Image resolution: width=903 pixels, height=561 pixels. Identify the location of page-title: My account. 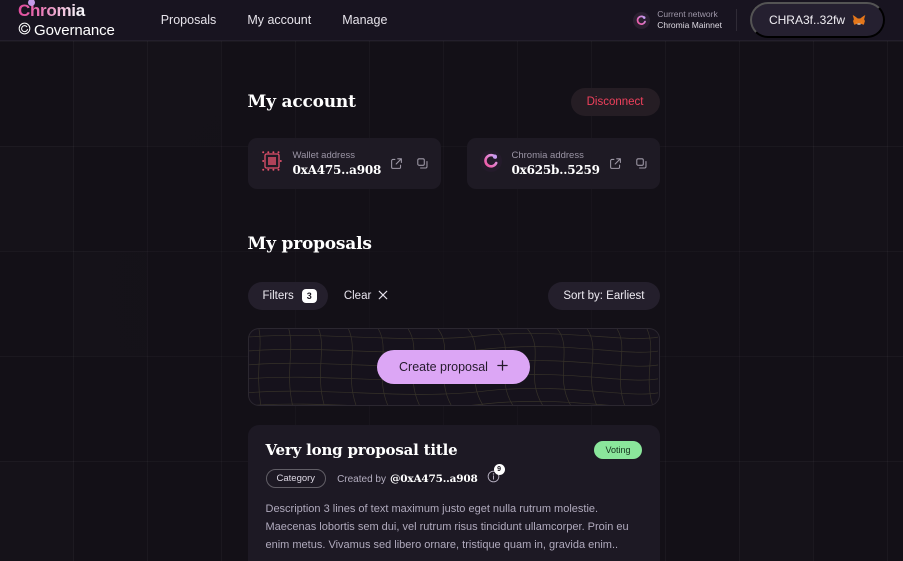
(301, 102).